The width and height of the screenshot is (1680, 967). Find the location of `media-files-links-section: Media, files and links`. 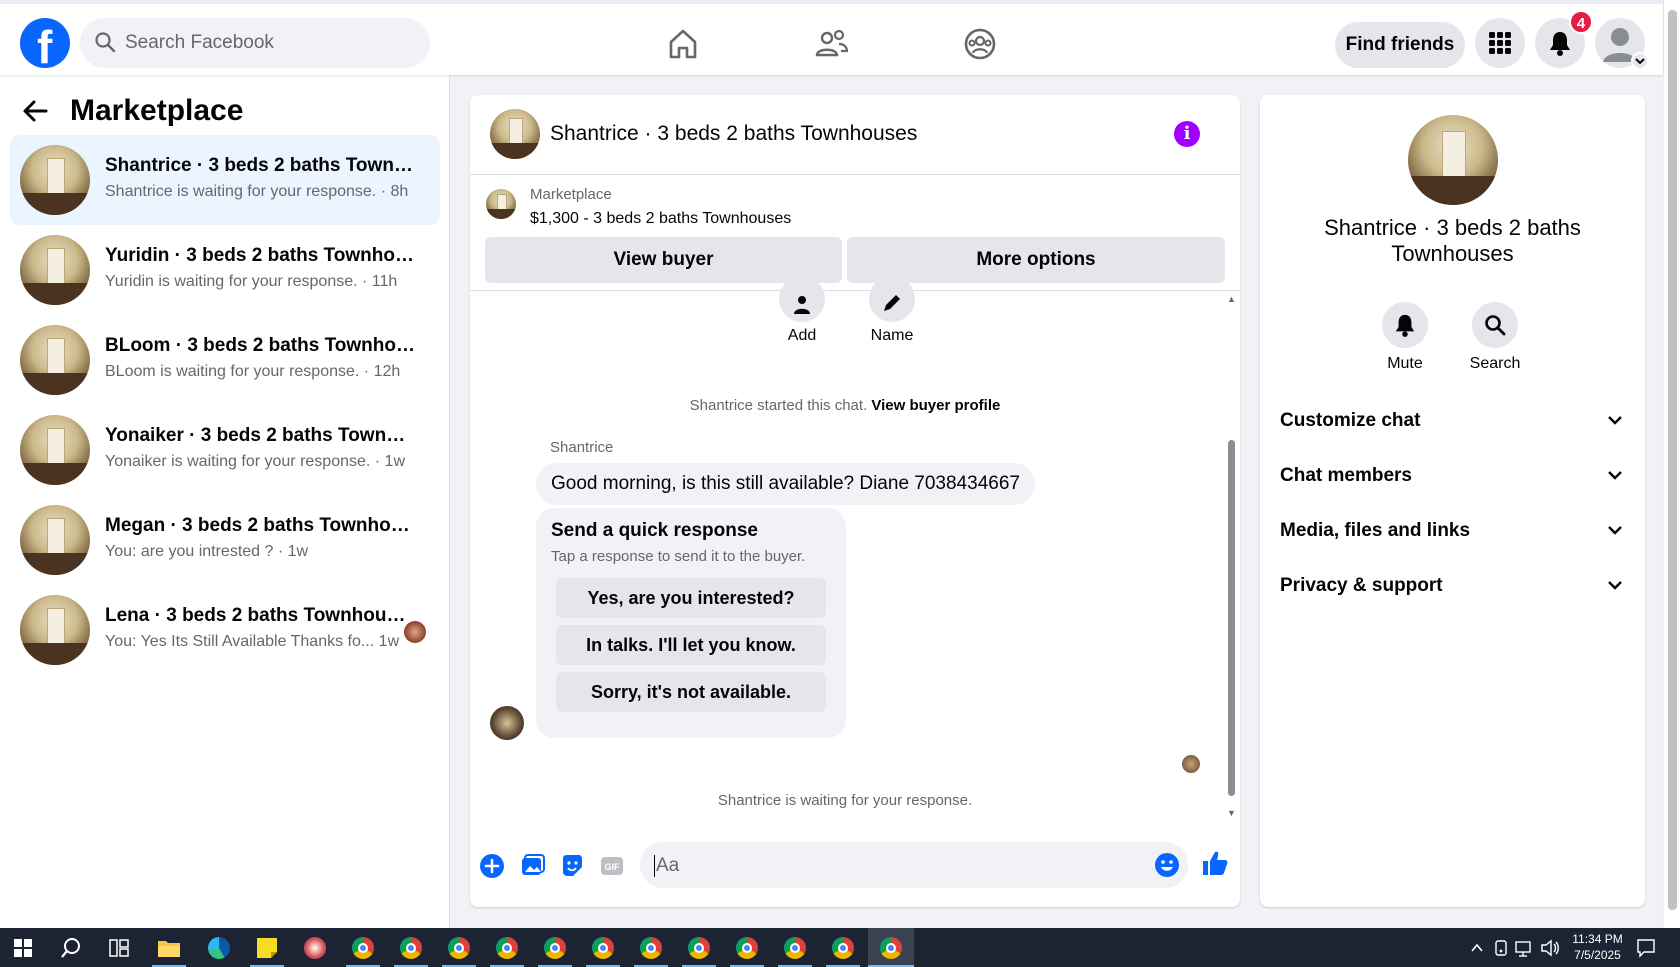

media-files-links-section: Media, files and links is located at coordinates (1452, 530).